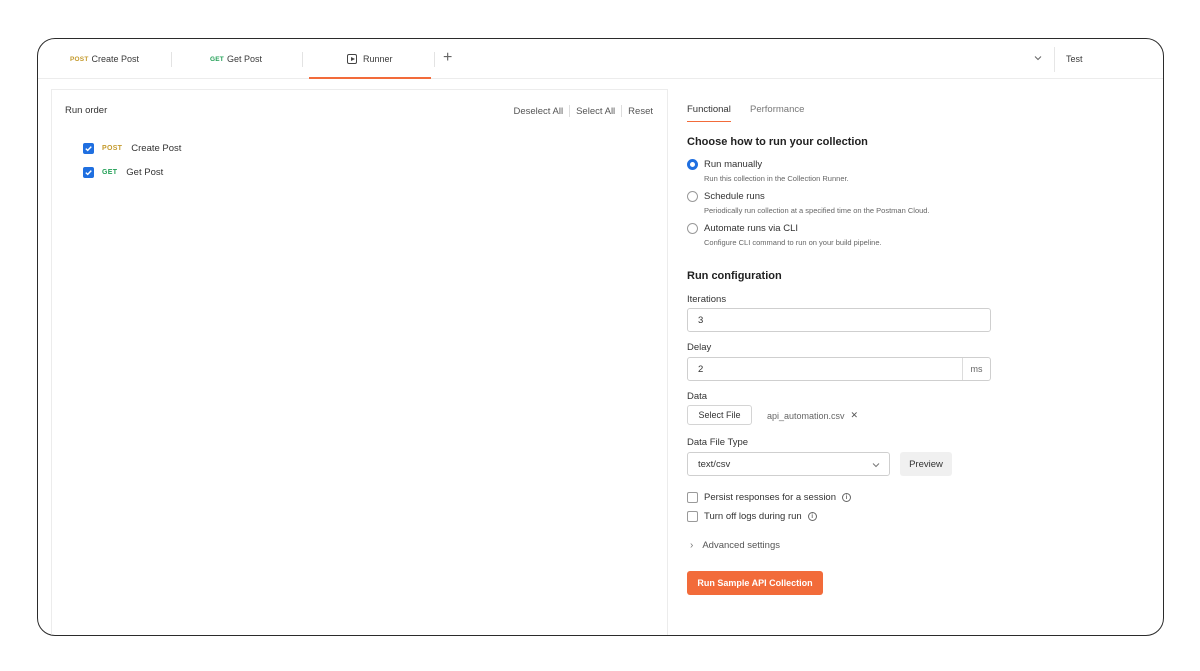 The height and width of the screenshot is (671, 1200). Describe the element at coordinates (692, 545) in the screenshot. I see `chevron-right-icon: ›` at that location.